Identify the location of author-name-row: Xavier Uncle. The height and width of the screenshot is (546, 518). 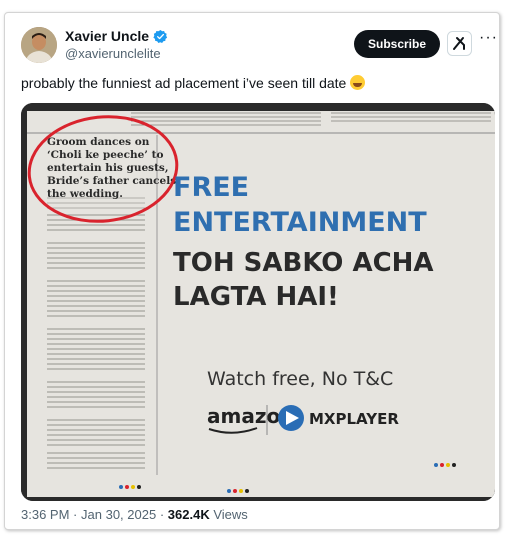
(116, 36).